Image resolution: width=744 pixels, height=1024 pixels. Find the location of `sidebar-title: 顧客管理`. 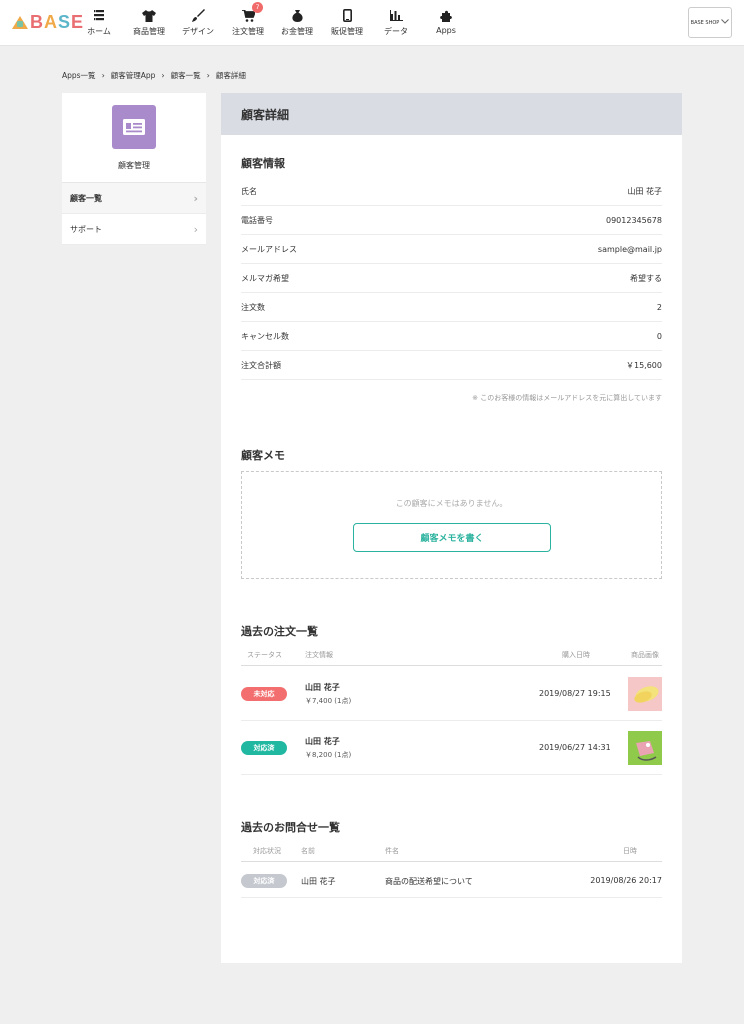

sidebar-title: 顧客管理 is located at coordinates (134, 165).